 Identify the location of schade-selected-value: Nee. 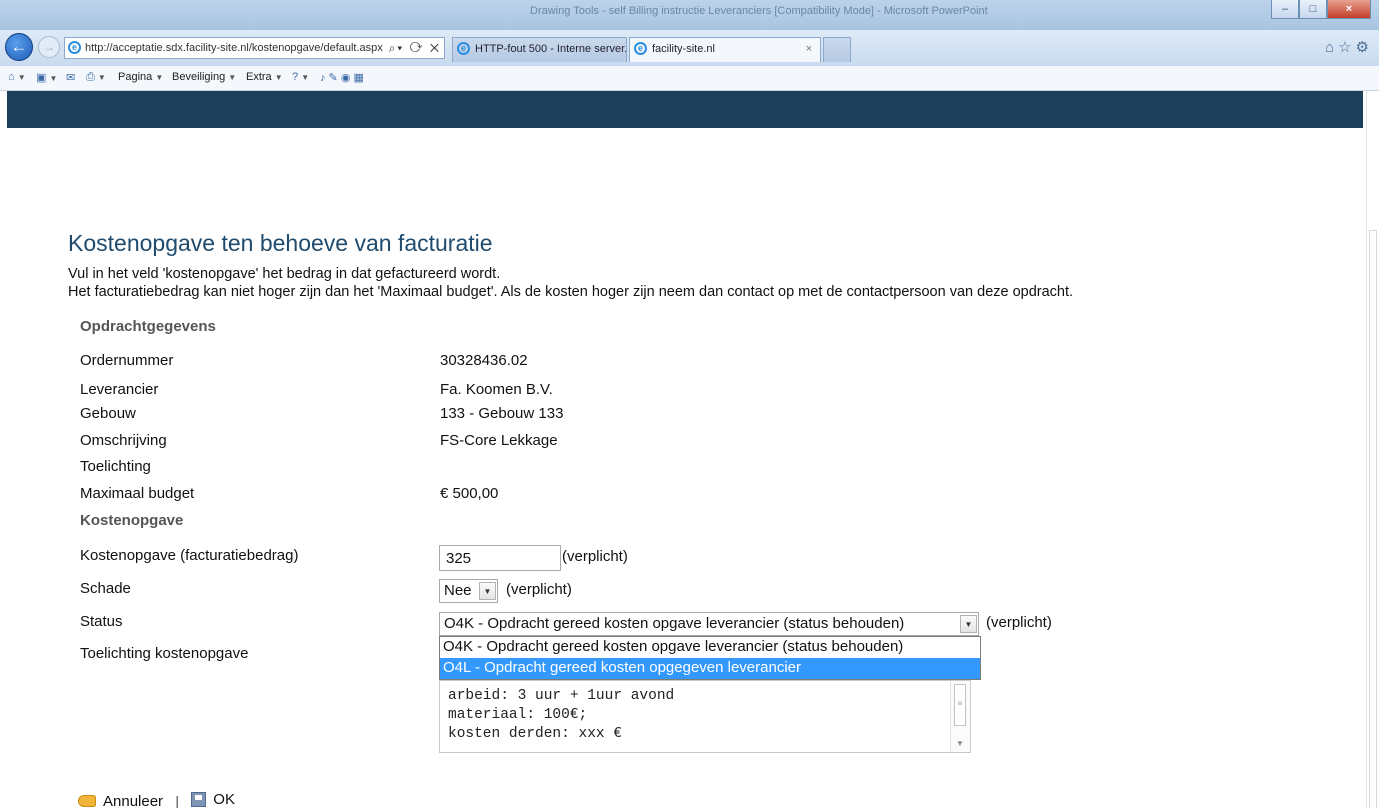
(458, 590).